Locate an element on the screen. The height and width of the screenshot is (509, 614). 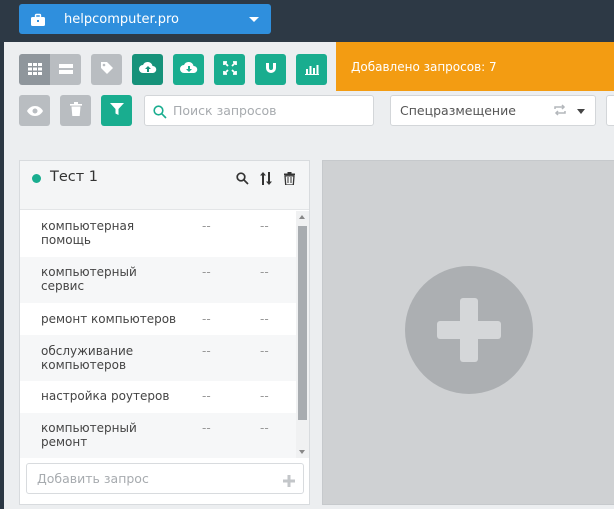
keyword-text: настройка роутеров is located at coordinates (105, 396).